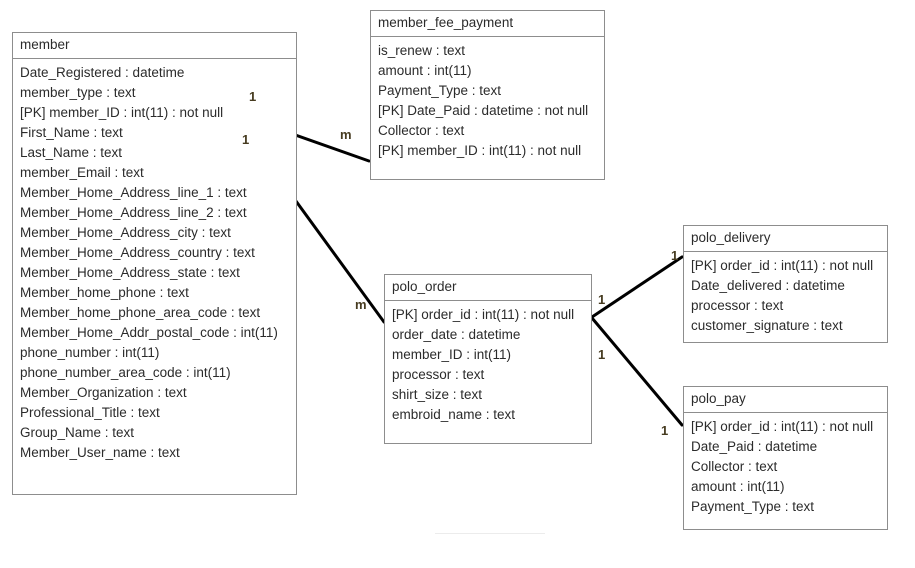 This screenshot has height=568, width=915. I want to click on attribute-row: Group_Name : text, so click(77, 432).